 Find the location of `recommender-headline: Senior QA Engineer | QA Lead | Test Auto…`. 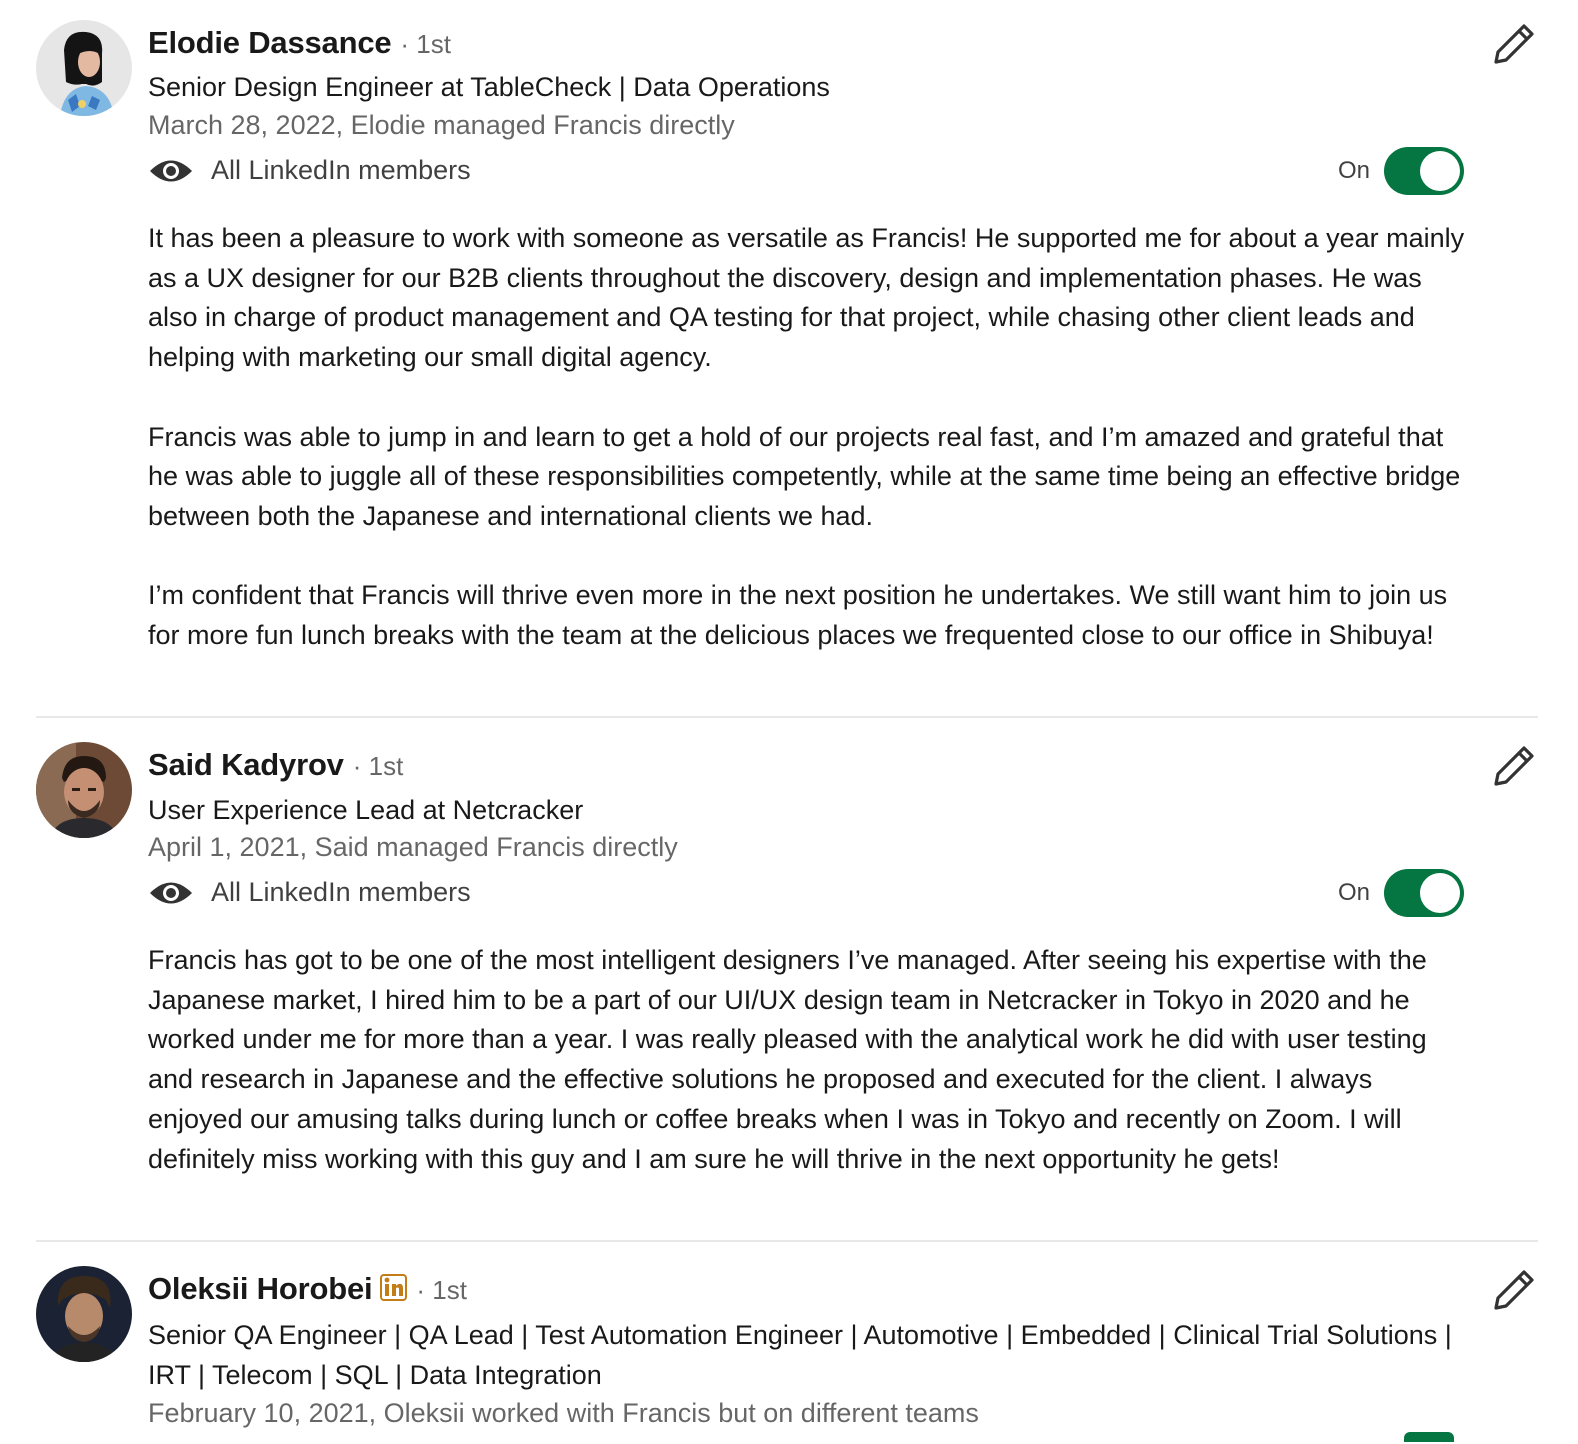

recommender-headline: Senior QA Engineer | QA Lead | Test Auto… is located at coordinates (800, 1355).